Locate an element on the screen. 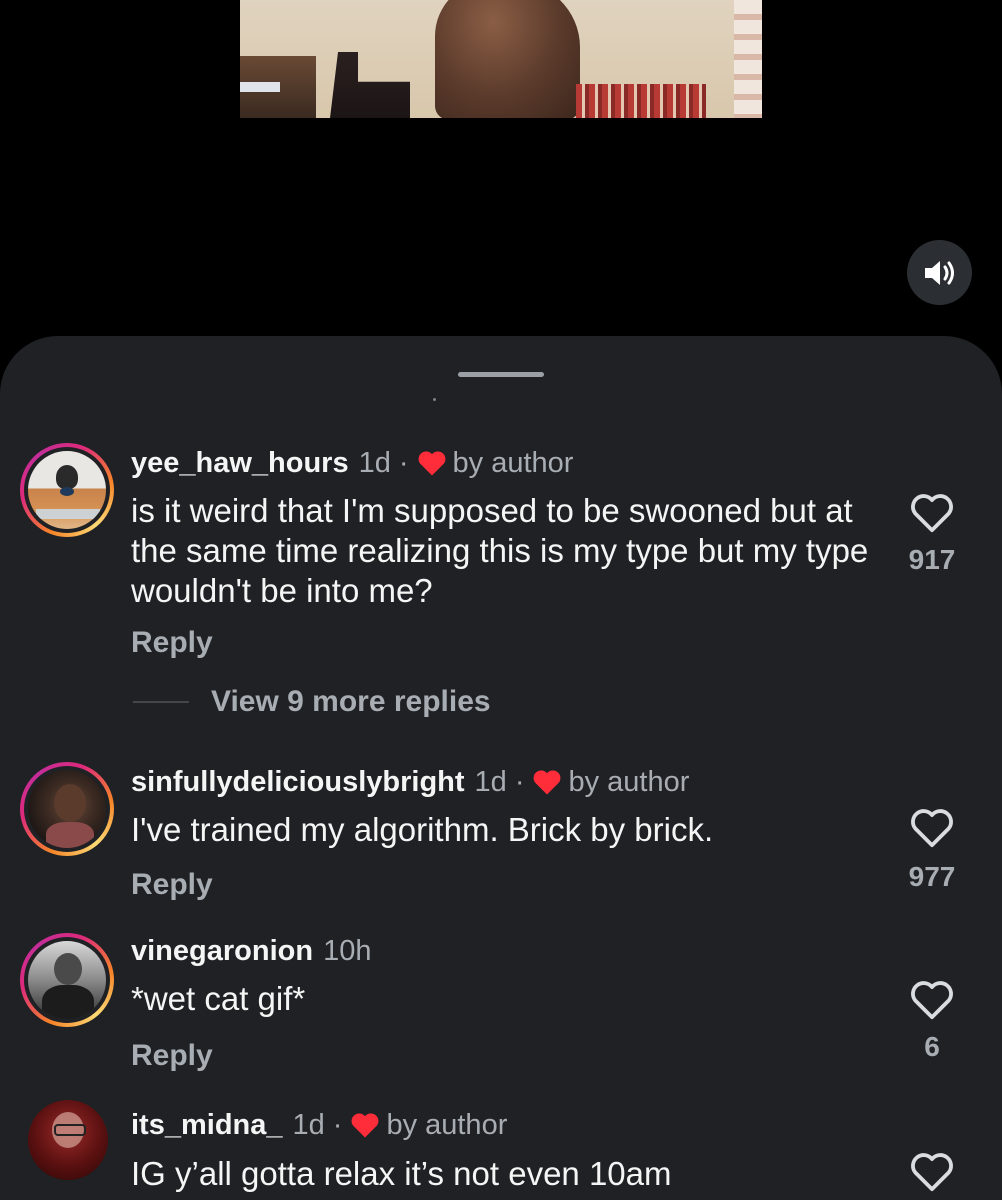 This screenshot has width=1002, height=1200. like-column: 977 is located at coordinates (932, 850).